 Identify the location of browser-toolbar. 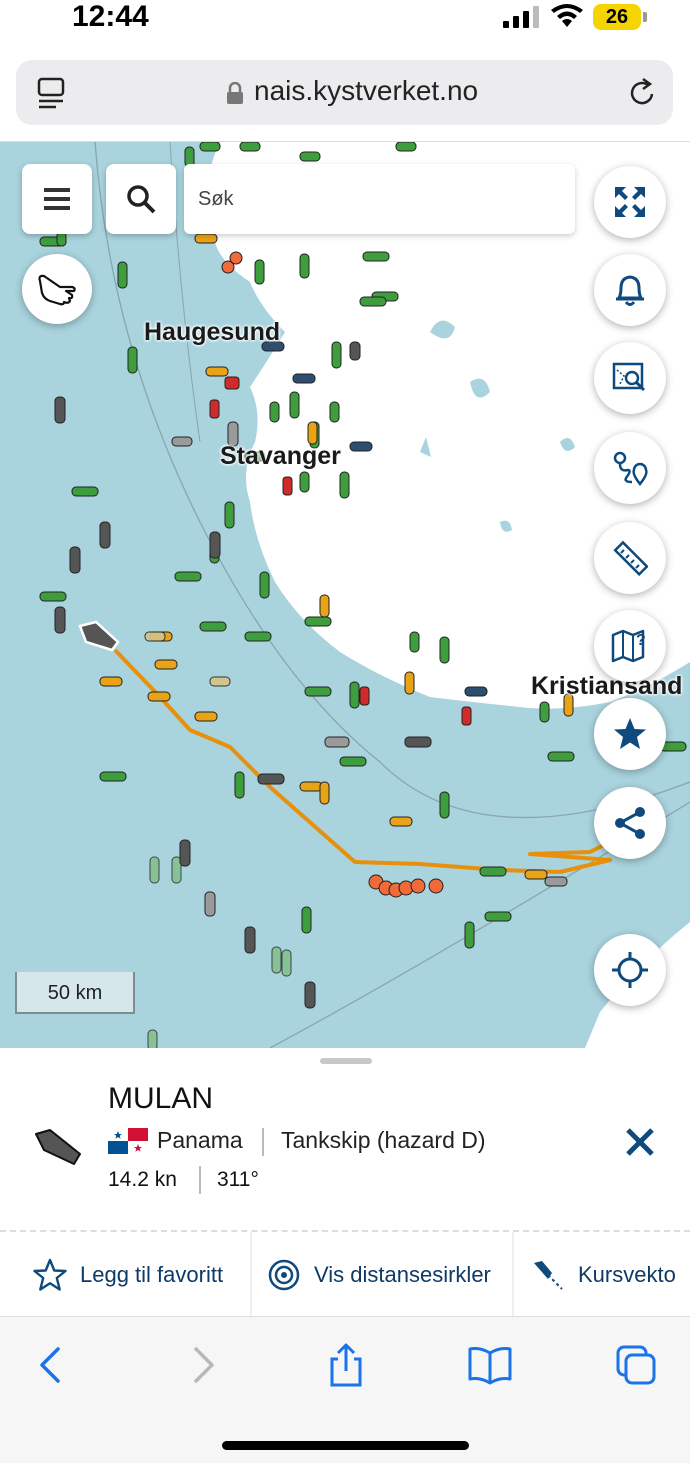
(345, 1389).